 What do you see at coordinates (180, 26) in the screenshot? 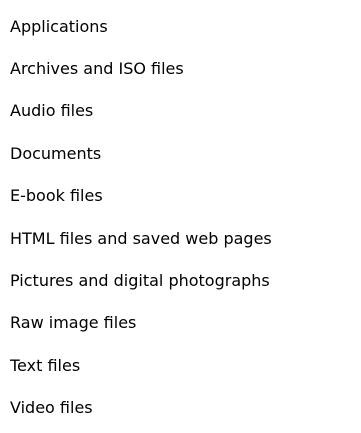
I see `menu-item-applications: Applications` at bounding box center [180, 26].